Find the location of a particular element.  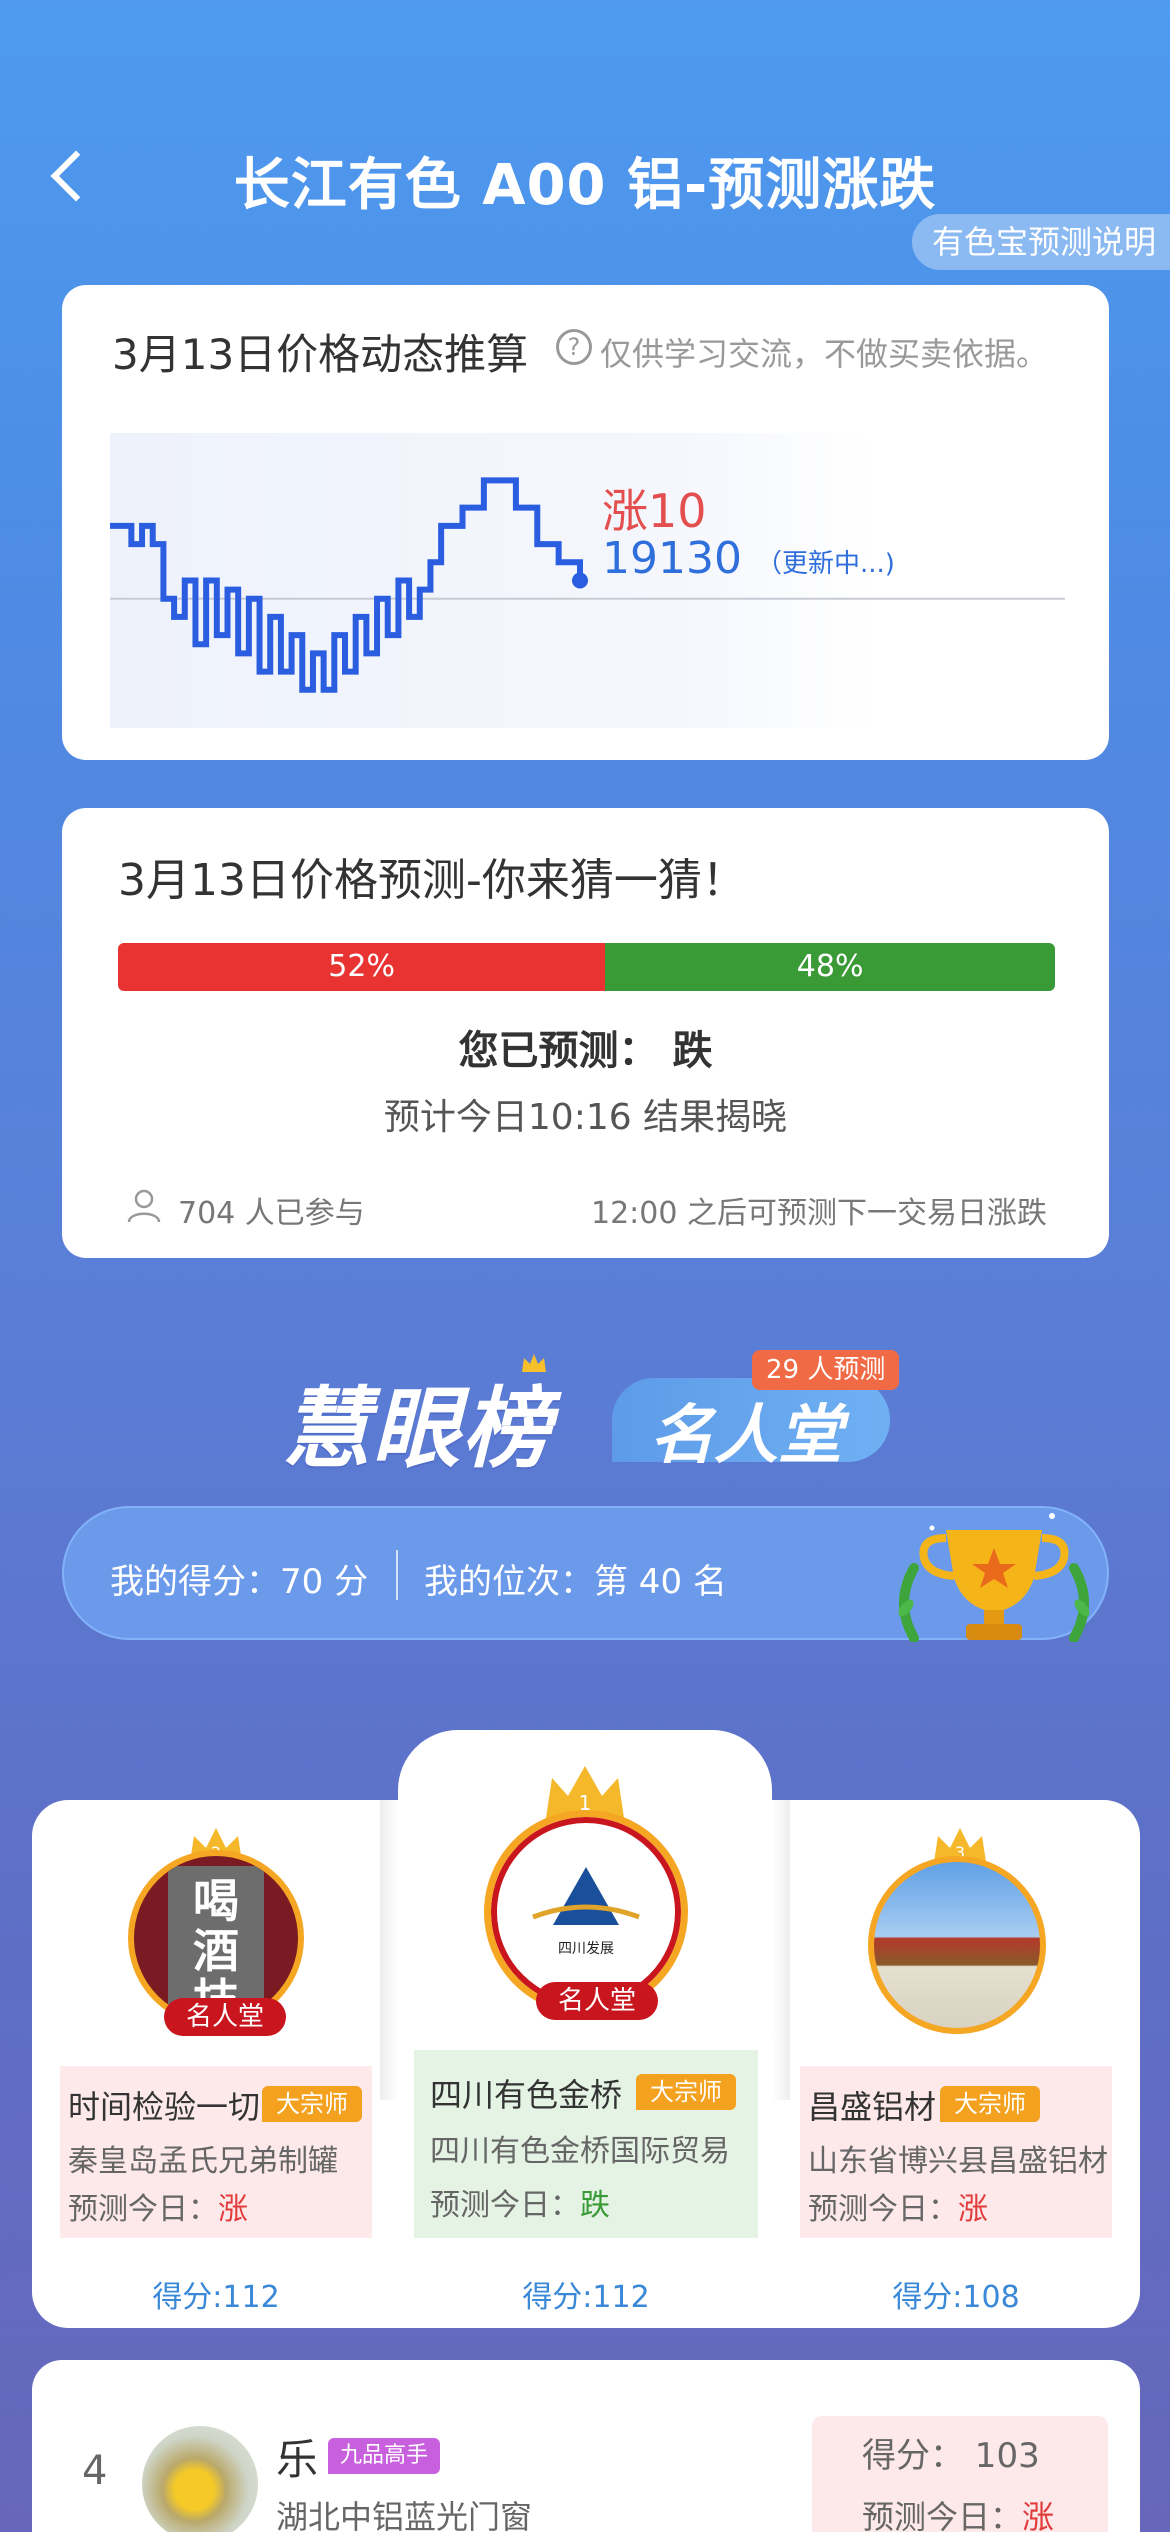

price-series-line is located at coordinates (346, 585).